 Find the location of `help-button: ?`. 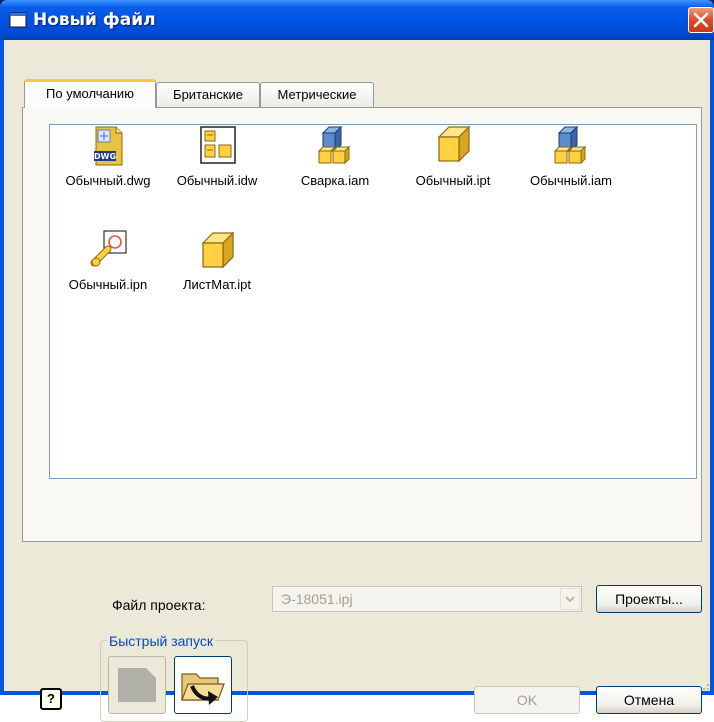

help-button: ? is located at coordinates (51, 699).